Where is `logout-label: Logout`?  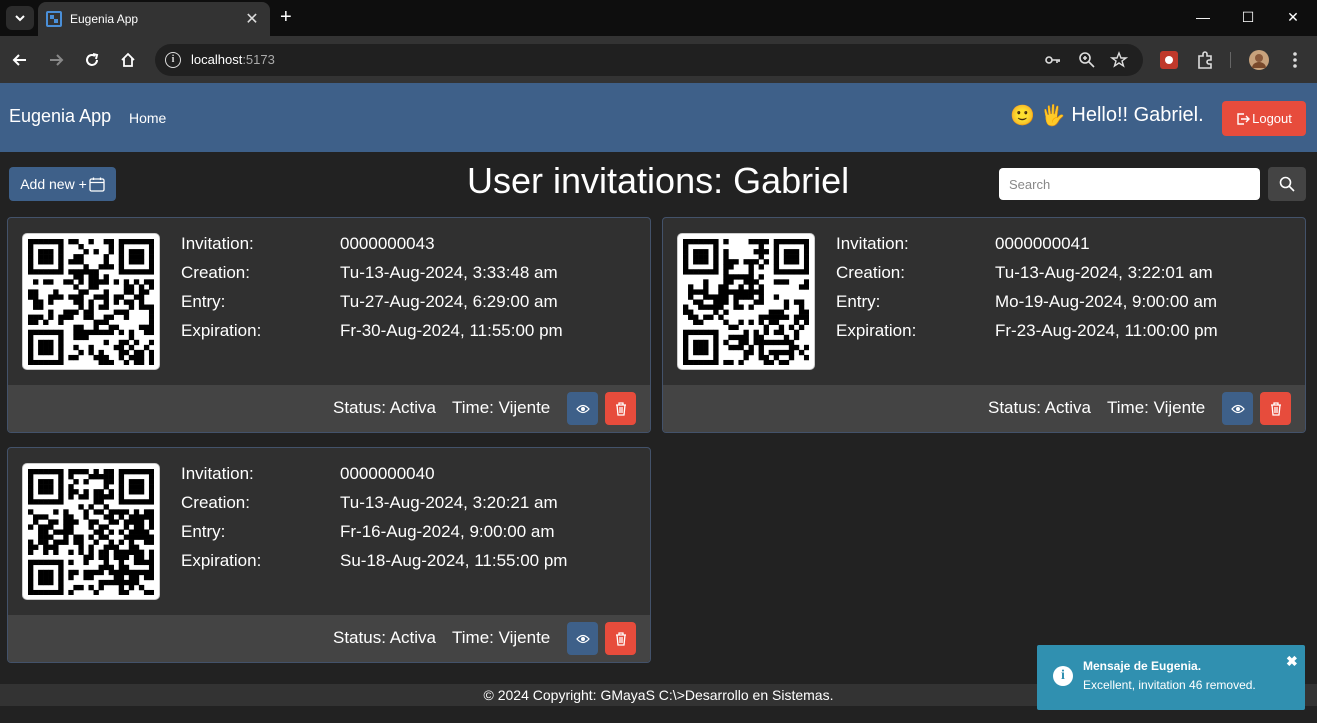
logout-label: Logout is located at coordinates (1272, 118).